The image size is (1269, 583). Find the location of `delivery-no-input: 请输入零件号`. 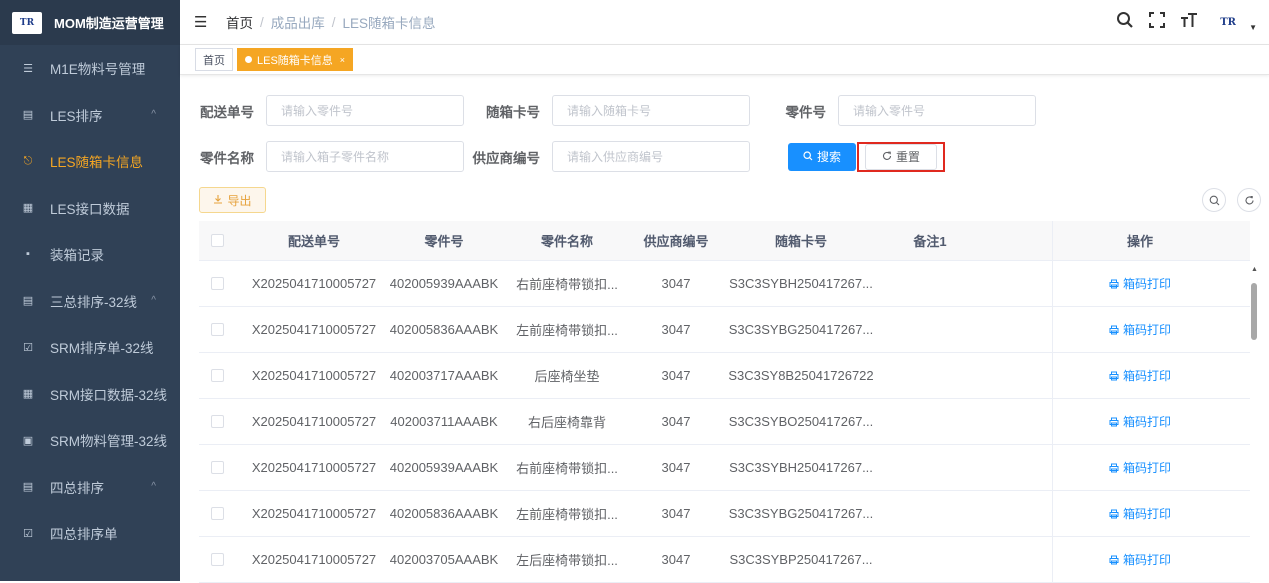

delivery-no-input: 请输入零件号 is located at coordinates (365, 110).